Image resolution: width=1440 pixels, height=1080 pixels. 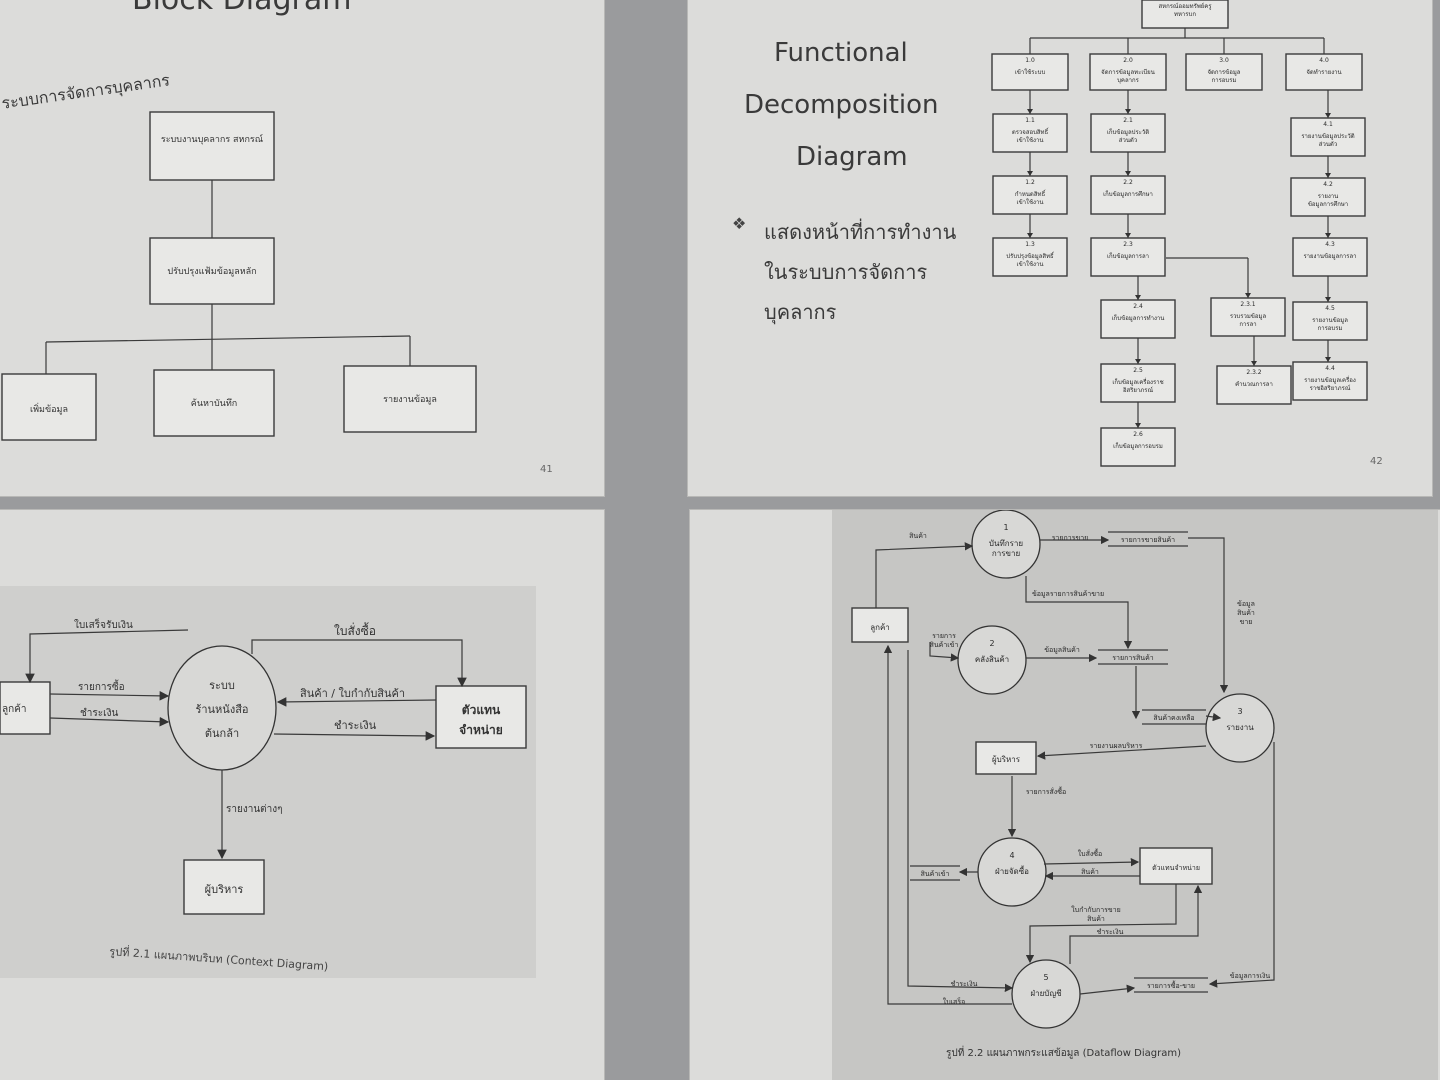 What do you see at coordinates (481, 720) in the screenshot?
I see `context-entity-agent-label: ตัวแทน จำหน่าย` at bounding box center [481, 720].